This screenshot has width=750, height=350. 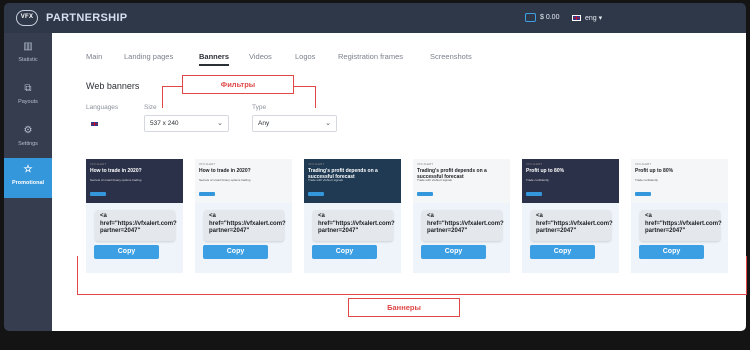 I want to click on star-icon: ☆, so click(x=28, y=169).